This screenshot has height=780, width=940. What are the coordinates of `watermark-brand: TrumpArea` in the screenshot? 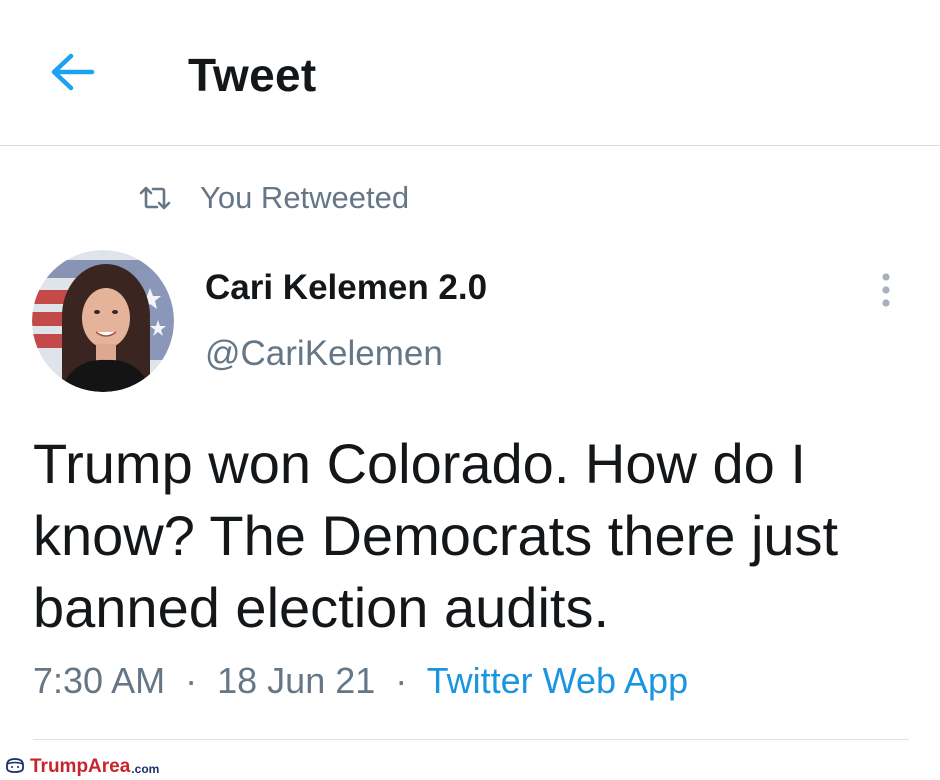 It's located at (80, 766).